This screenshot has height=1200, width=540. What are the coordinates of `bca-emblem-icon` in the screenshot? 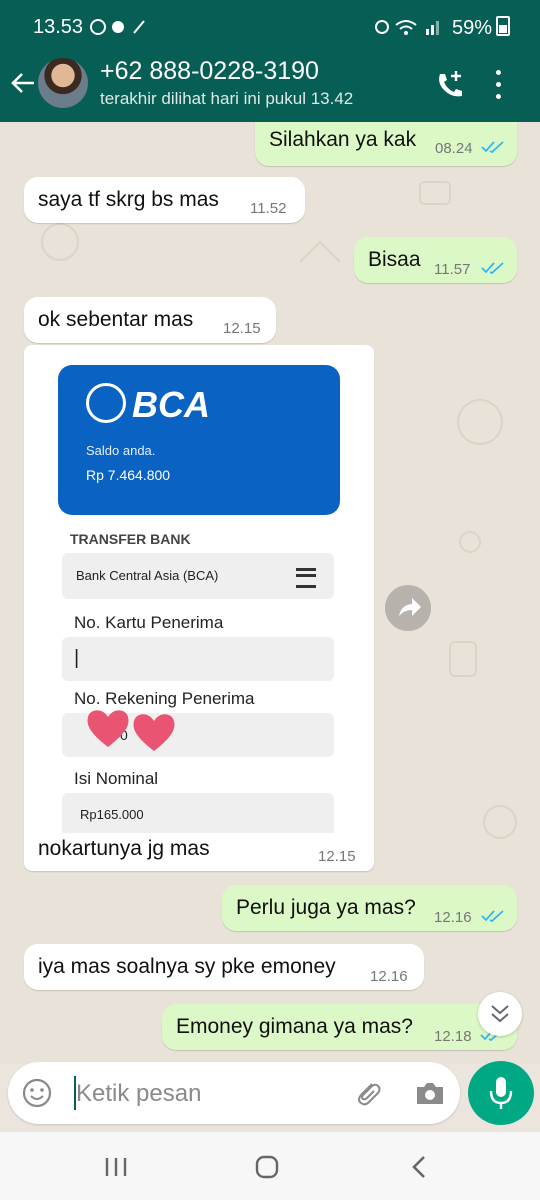 It's located at (106, 403).